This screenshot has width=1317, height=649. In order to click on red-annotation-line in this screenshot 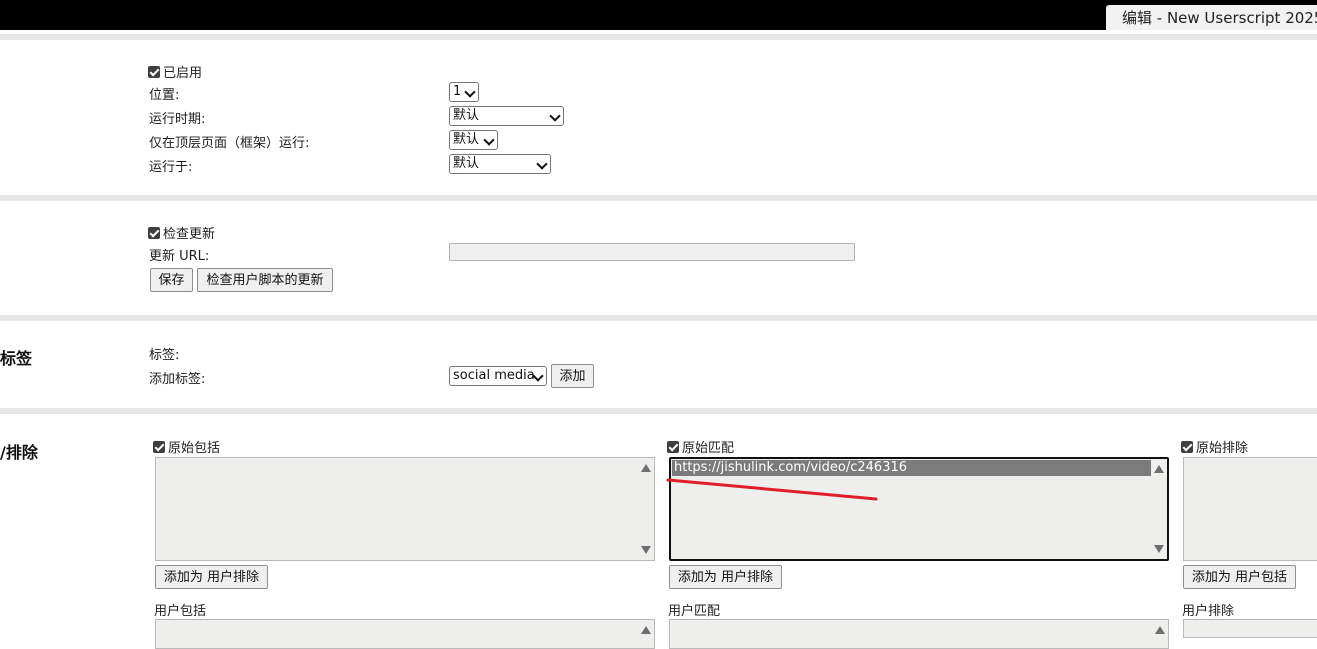, I will do `click(772, 489)`.